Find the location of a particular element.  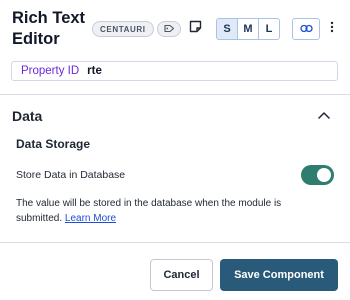

size-small-button: S is located at coordinates (227, 29).